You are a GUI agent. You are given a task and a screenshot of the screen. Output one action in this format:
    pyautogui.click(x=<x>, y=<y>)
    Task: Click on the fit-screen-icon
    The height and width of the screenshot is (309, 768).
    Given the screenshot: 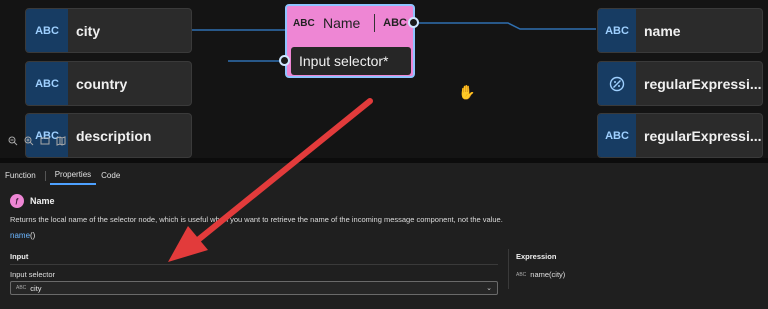 What is the action you would take?
    pyautogui.click(x=45, y=141)
    